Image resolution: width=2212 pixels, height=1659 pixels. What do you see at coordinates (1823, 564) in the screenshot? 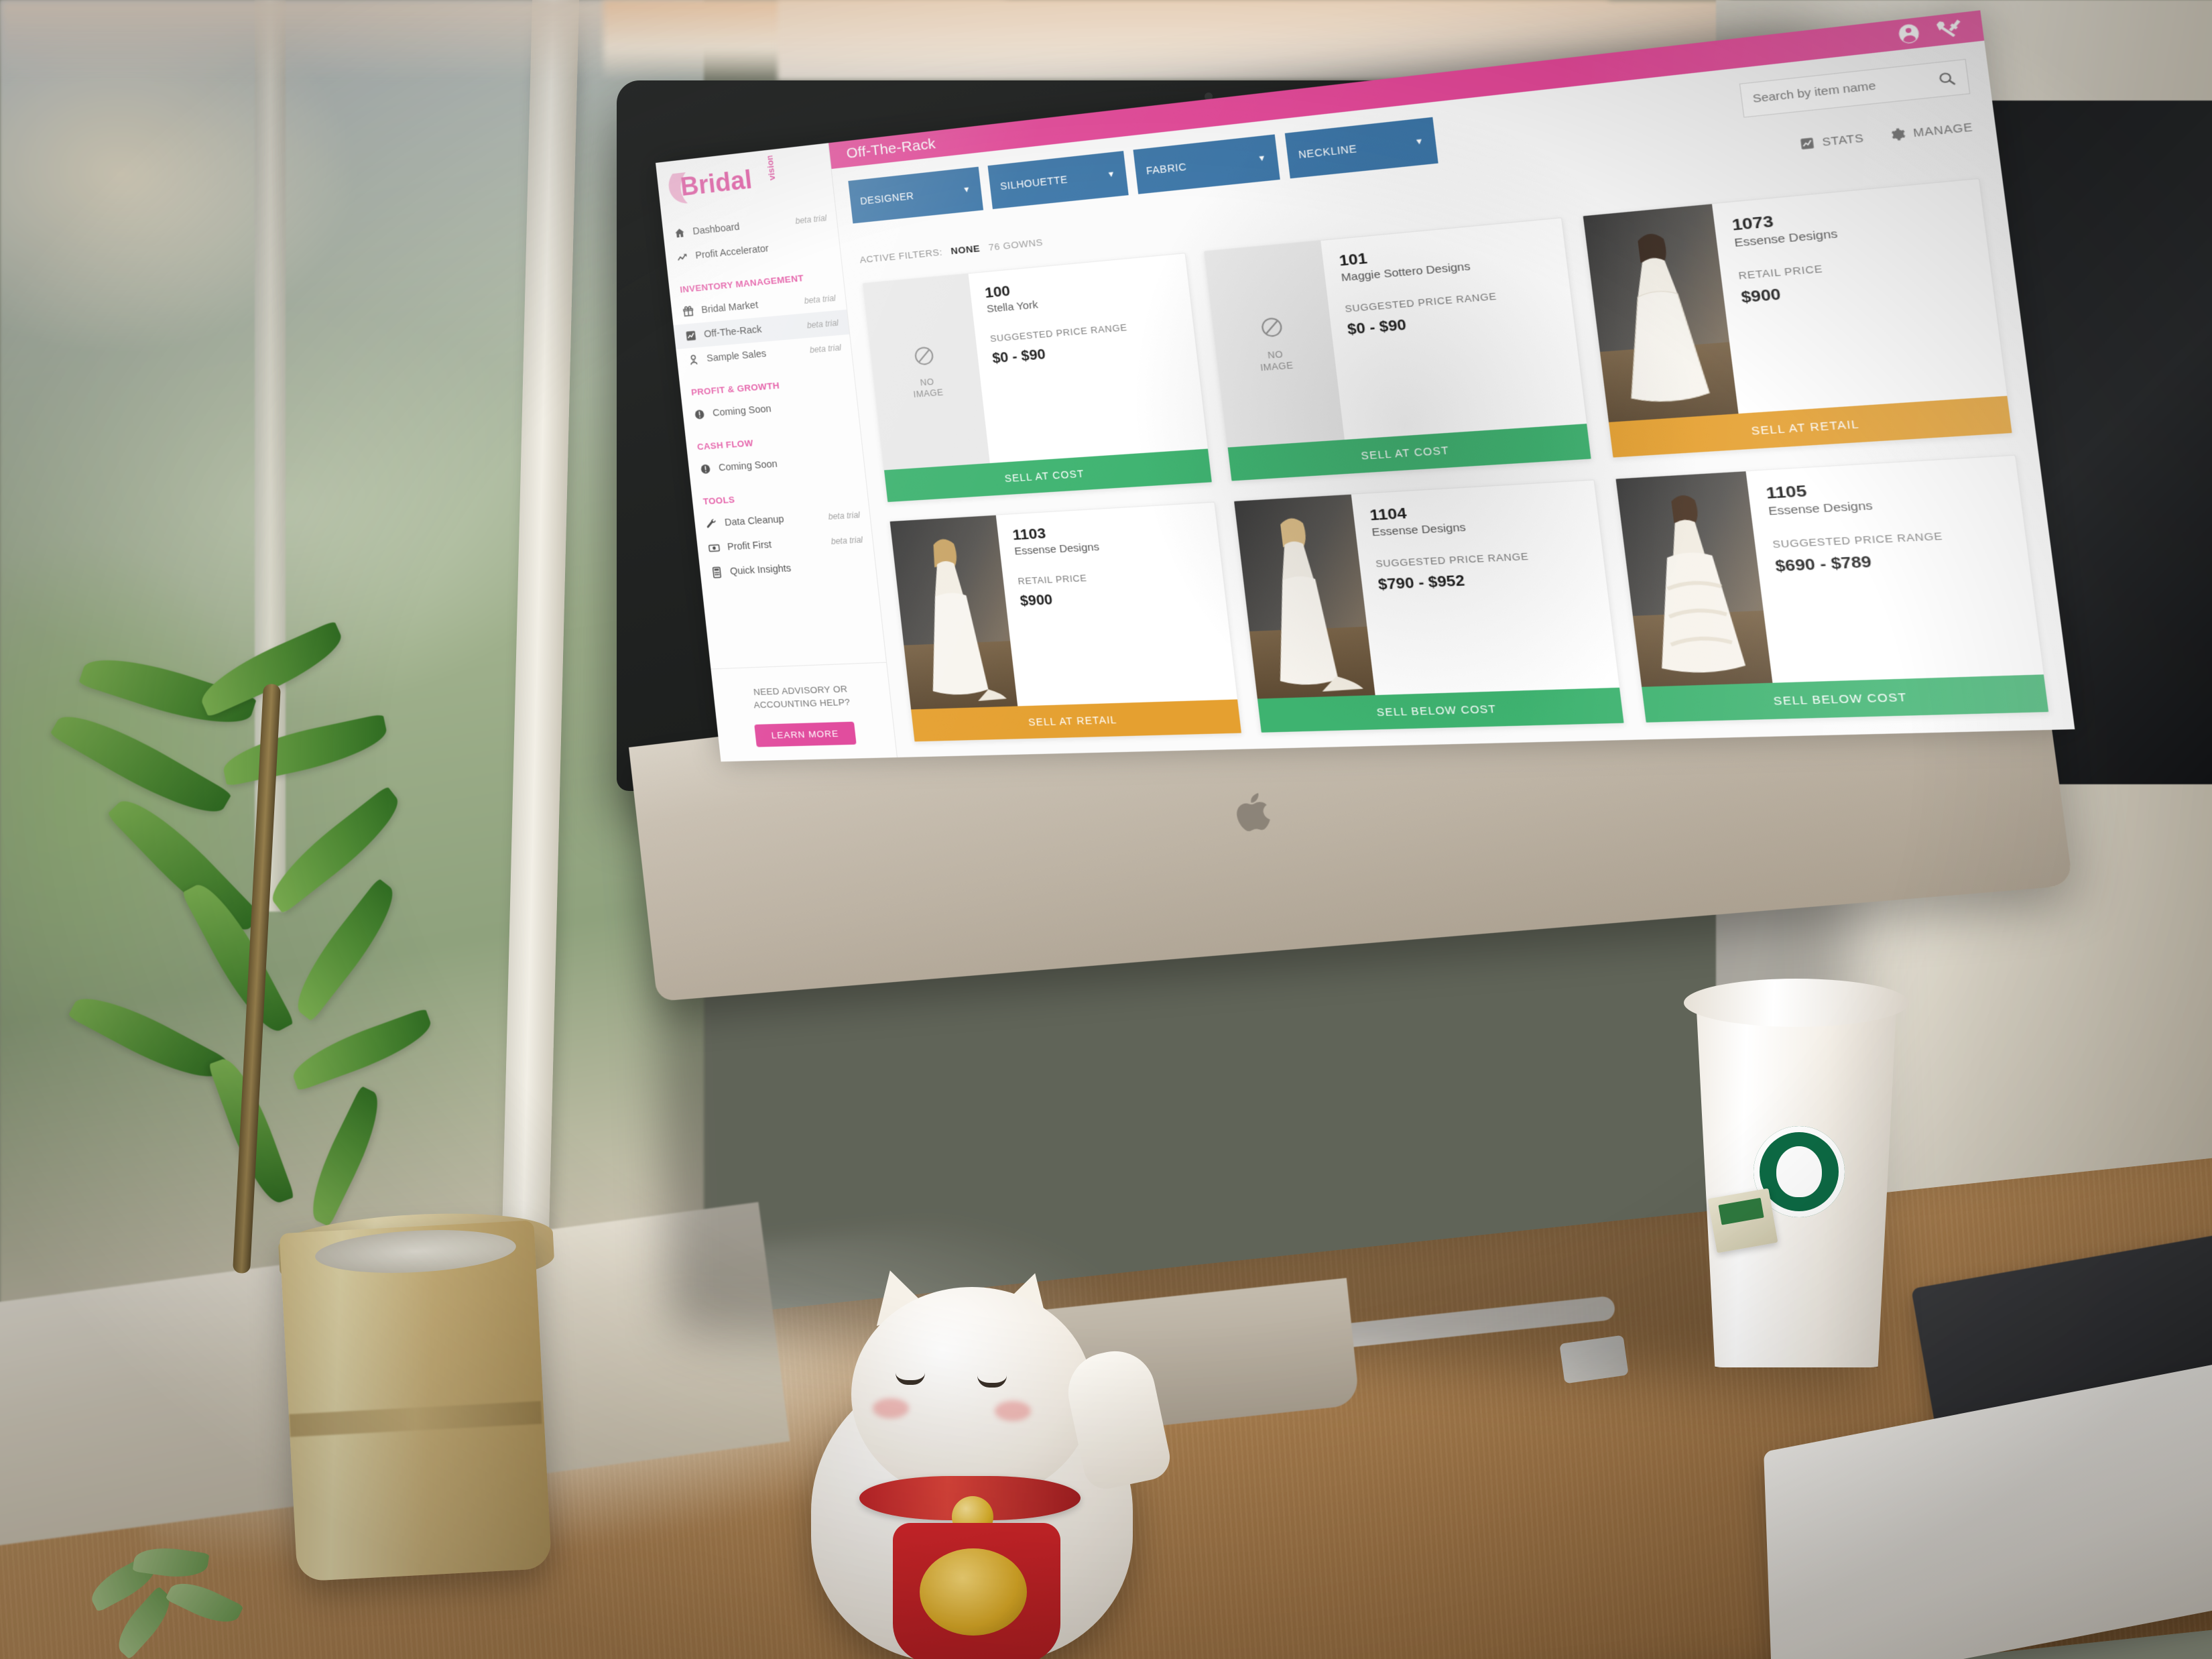
I see `gown-price-value: $690 - $789` at bounding box center [1823, 564].